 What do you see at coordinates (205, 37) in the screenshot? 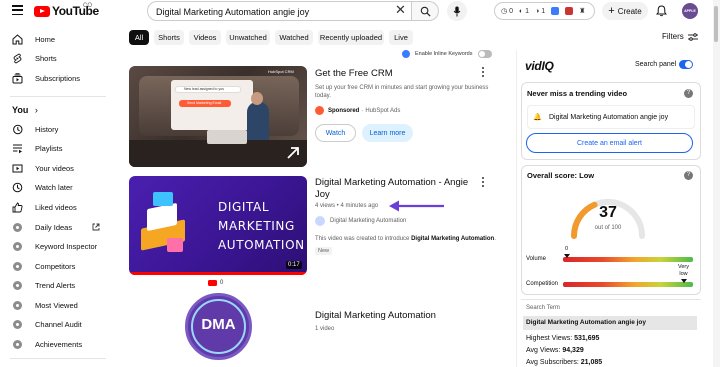
I see `chip-videos: Videos` at bounding box center [205, 37].